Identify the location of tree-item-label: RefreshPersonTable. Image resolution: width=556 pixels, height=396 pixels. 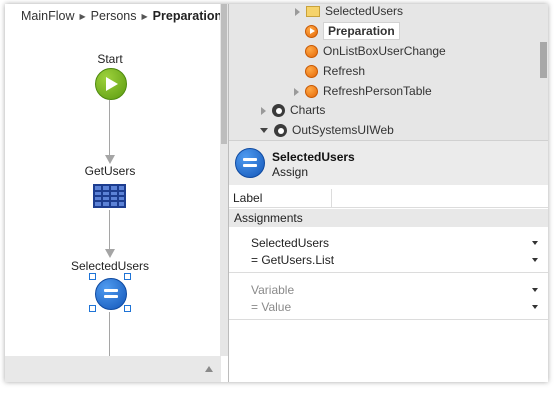
(377, 91).